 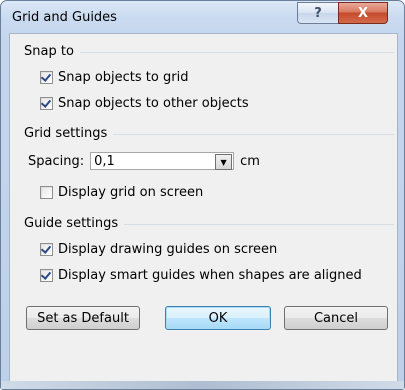 I want to click on snap-group-heading: Snap to, so click(x=209, y=51).